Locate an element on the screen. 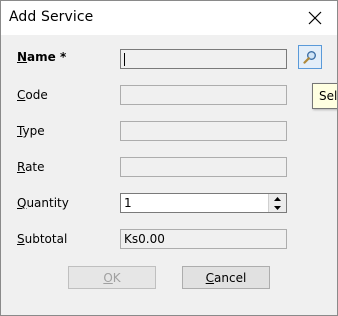 This screenshot has height=316, width=338. cancel-button: Cancel is located at coordinates (226, 277).